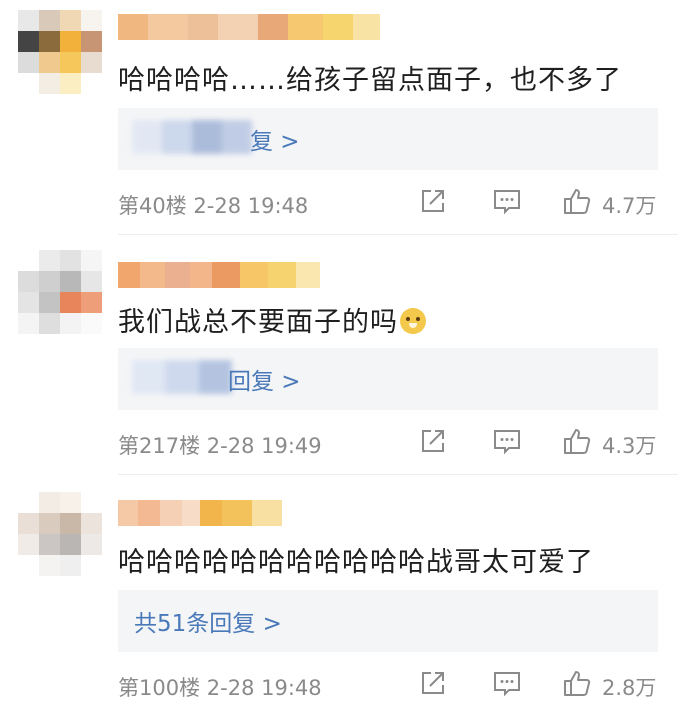 The height and width of the screenshot is (709, 700). Describe the element at coordinates (388, 203) in the screenshot. I see `comment-meta: 第40楼 2-28 19:48 4.7万` at that location.